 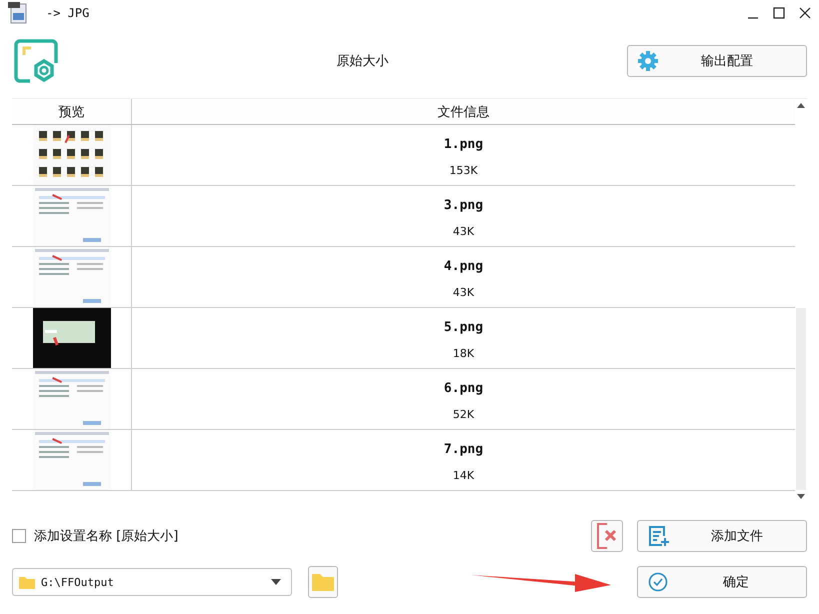 What do you see at coordinates (801, 399) in the screenshot?
I see `scrollbar-thumb` at bounding box center [801, 399].